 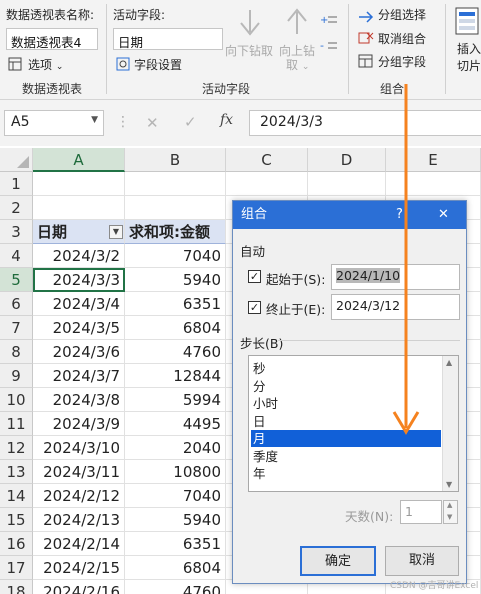 What do you see at coordinates (79, 544) in the screenshot?
I see `cell-a: 2024/2/14` at bounding box center [79, 544].